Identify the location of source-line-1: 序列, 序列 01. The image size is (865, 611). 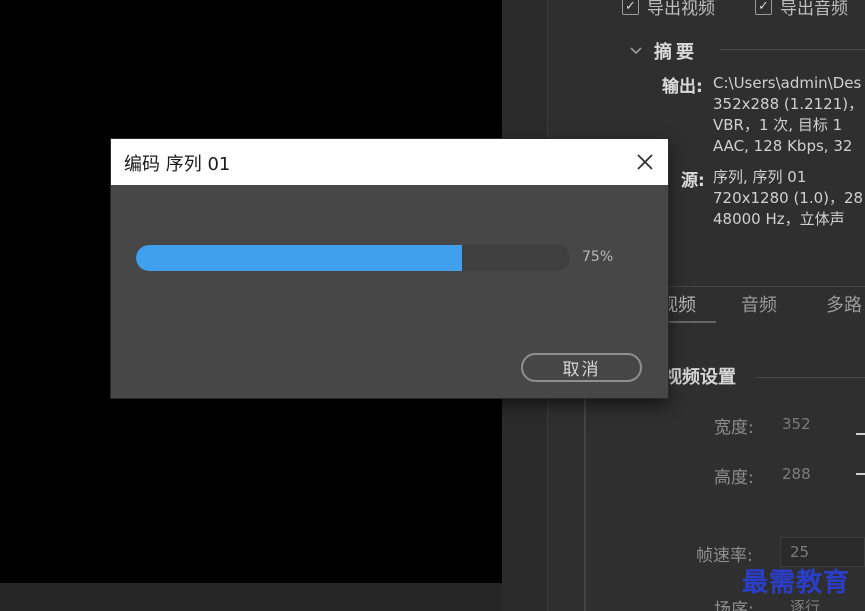
(760, 177).